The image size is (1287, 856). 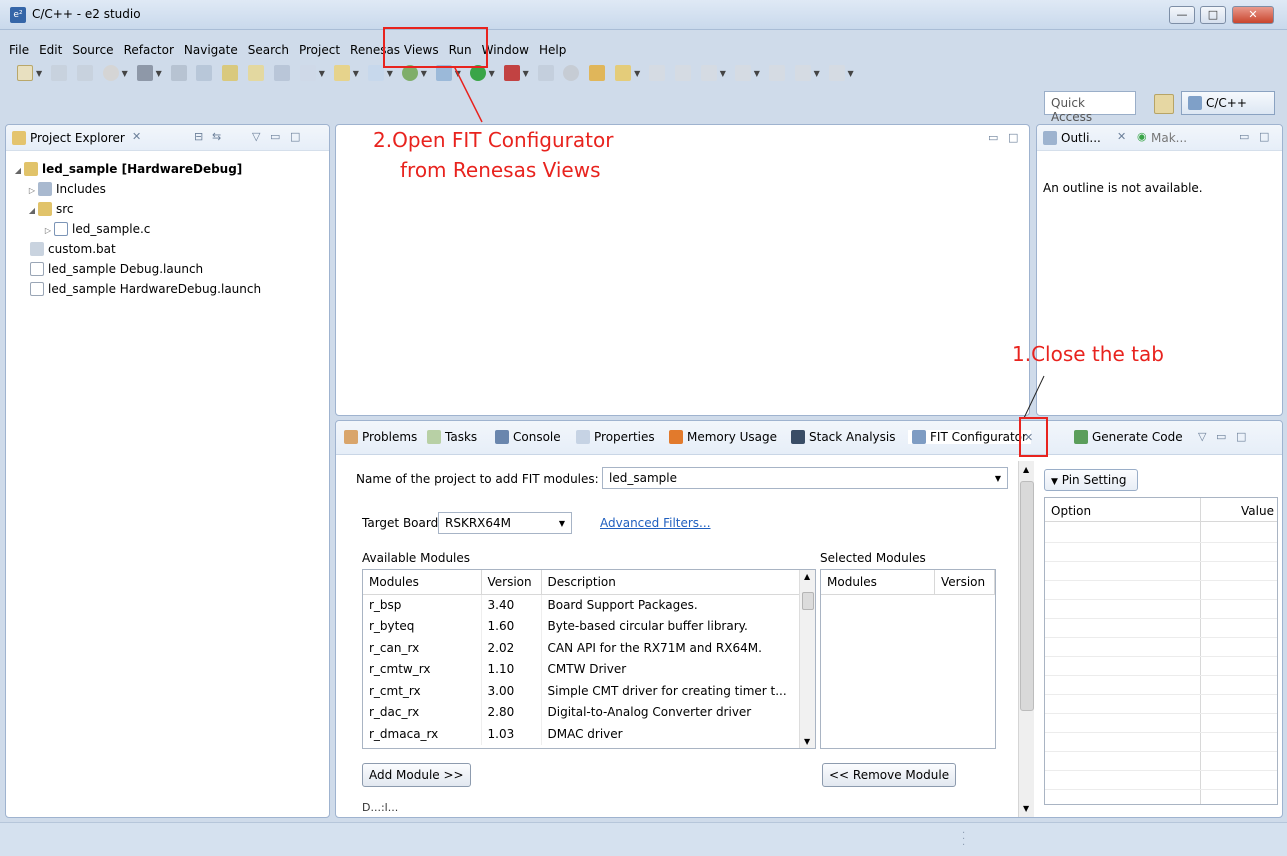 What do you see at coordinates (805, 478) in the screenshot?
I see `project-select: led_sample ▼` at bounding box center [805, 478].